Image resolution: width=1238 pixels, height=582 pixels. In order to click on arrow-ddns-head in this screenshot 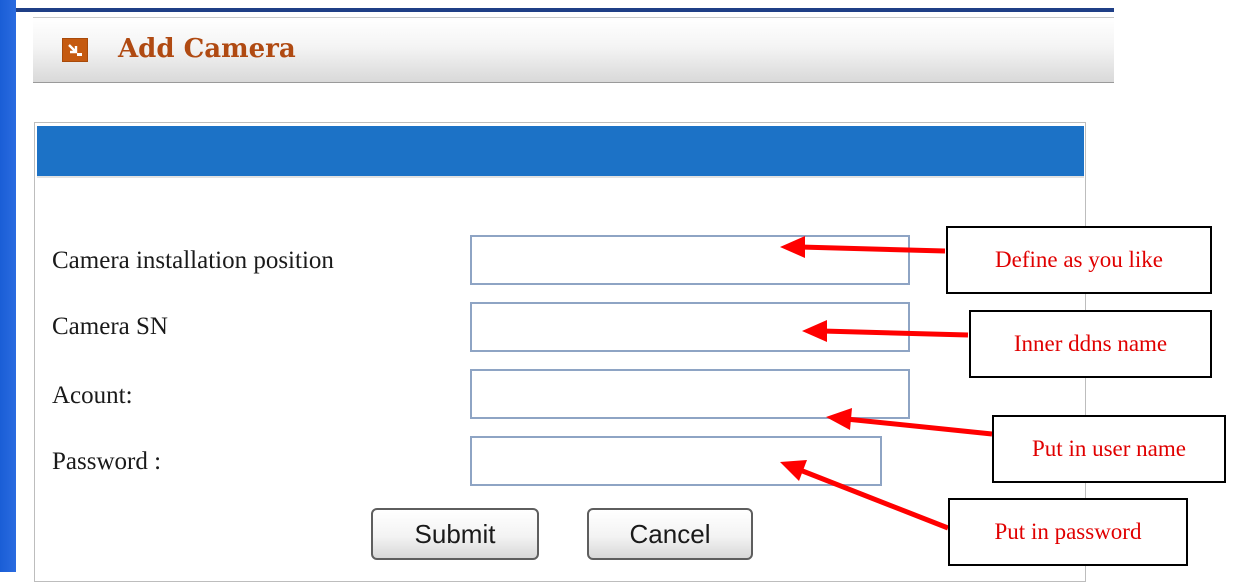, I will do `click(814, 331)`.